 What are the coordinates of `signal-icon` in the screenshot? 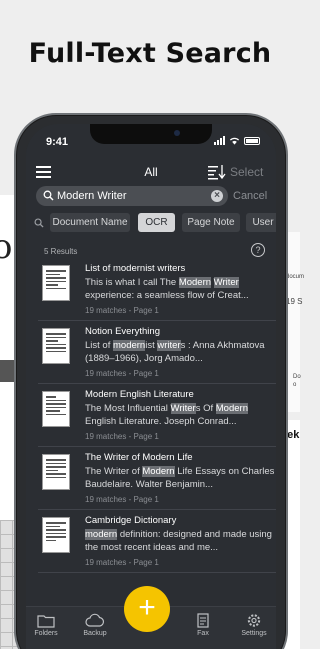 It's located at (219, 140).